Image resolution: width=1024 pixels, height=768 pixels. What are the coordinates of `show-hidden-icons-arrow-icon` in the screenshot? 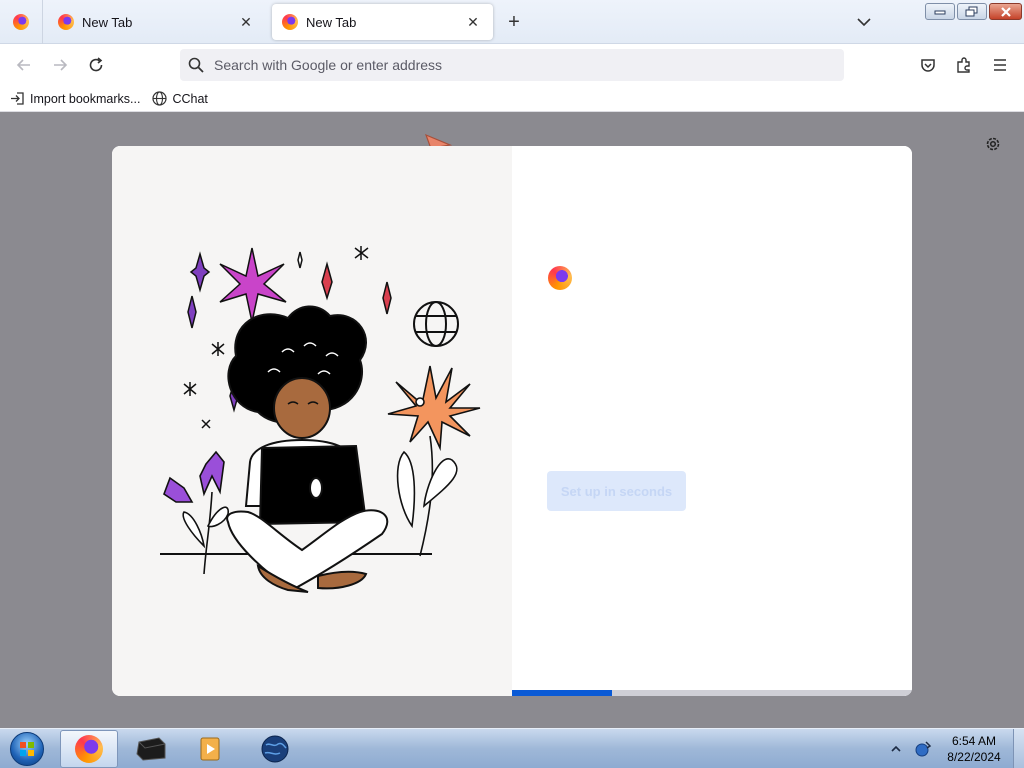 It's located at (896, 749).